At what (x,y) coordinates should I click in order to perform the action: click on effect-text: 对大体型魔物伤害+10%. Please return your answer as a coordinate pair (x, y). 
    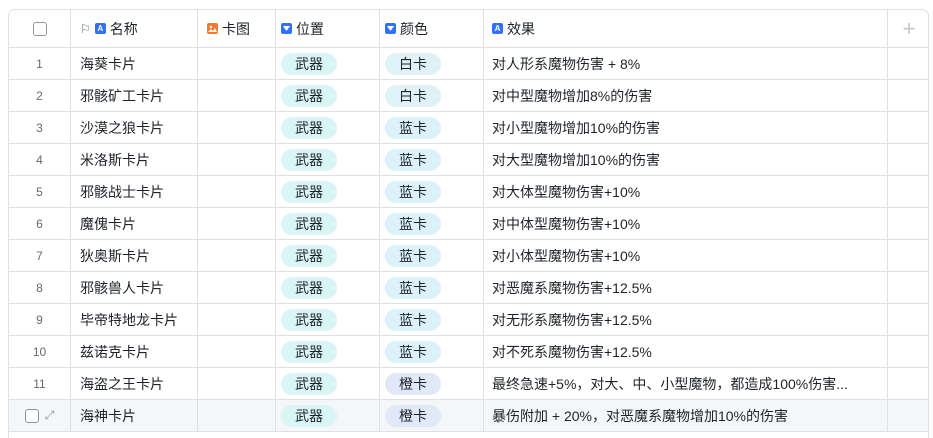
    Looking at the image, I should click on (566, 191).